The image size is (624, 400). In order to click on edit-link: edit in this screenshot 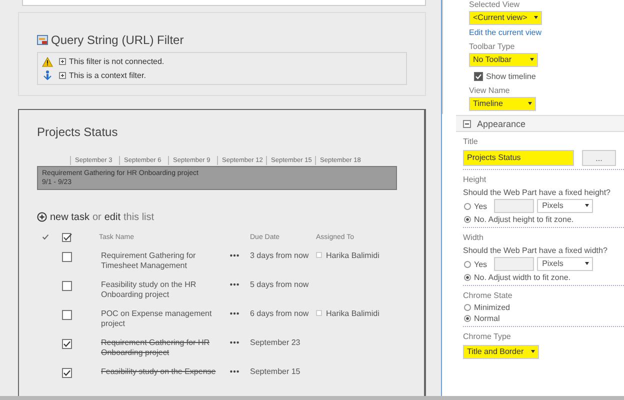, I will do `click(112, 217)`.